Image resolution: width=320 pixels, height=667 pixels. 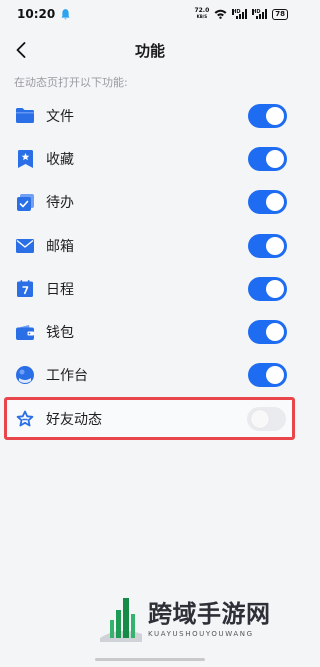 I want to click on calendar-icon, so click(x=25, y=289).